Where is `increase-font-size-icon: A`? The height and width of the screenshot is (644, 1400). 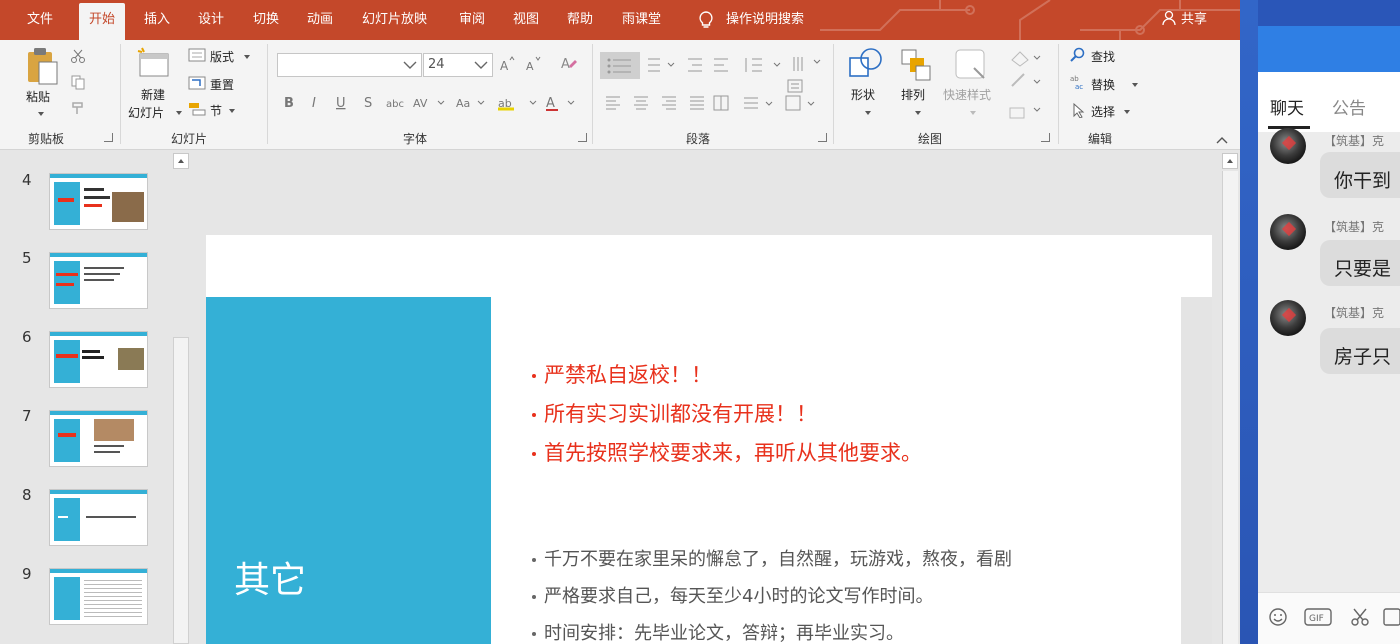
increase-font-size-icon: A is located at coordinates (507, 64).